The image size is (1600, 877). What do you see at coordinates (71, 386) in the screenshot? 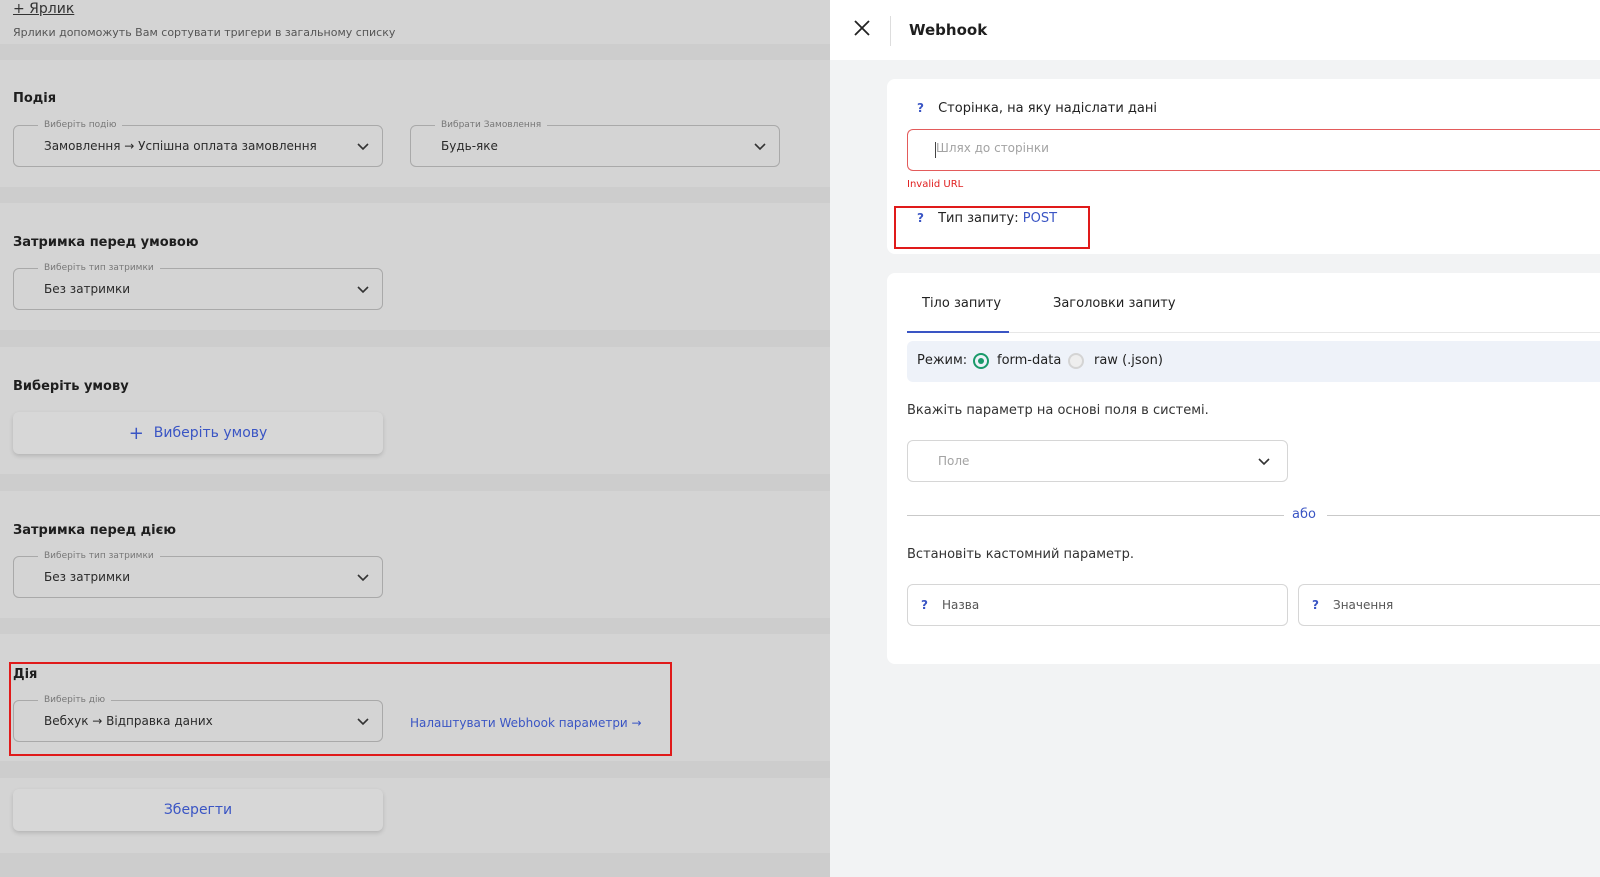
I see `condition-title: Виберіть умову` at bounding box center [71, 386].